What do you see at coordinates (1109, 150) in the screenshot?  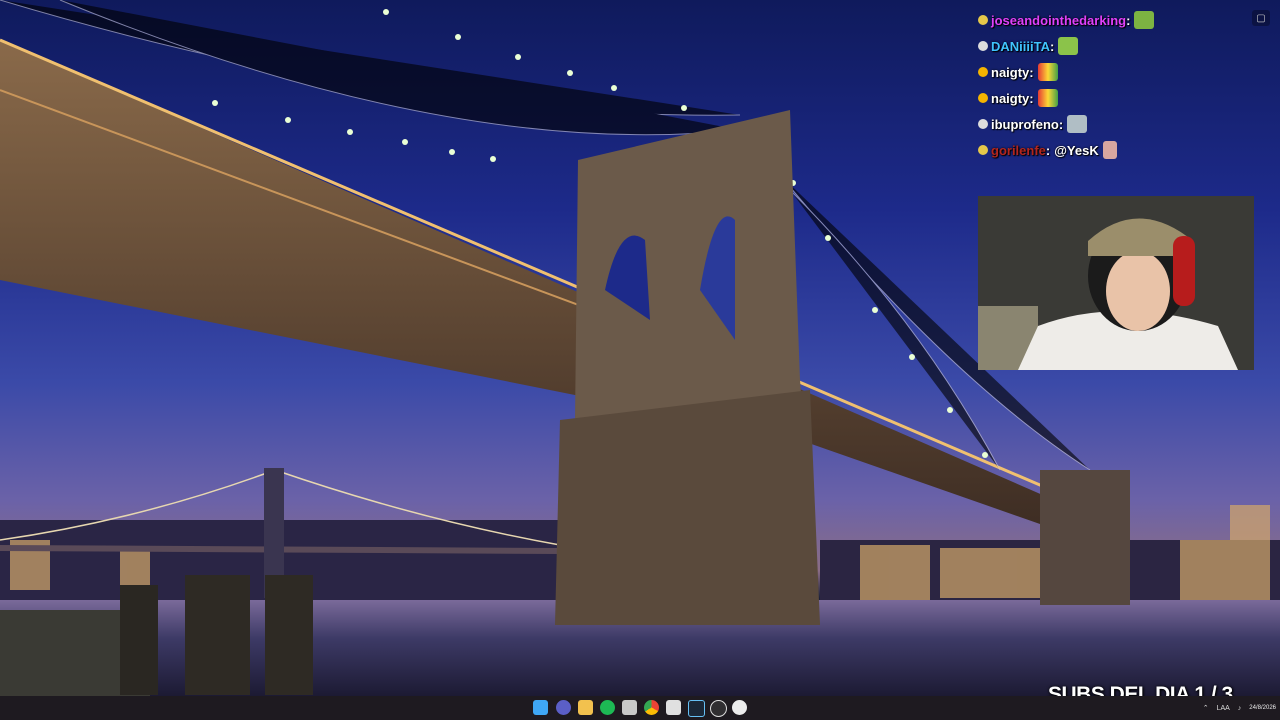 I see `emote-icon` at bounding box center [1109, 150].